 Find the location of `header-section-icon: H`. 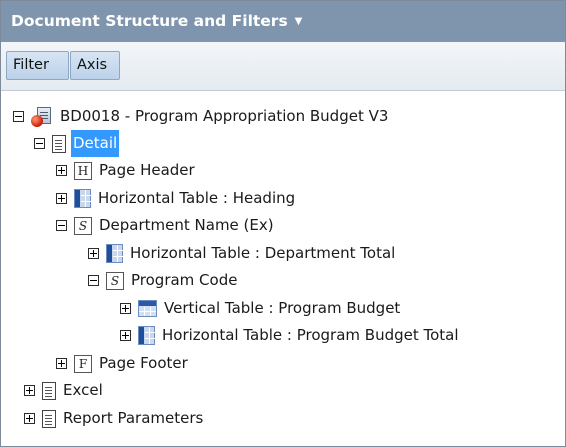

header-section-icon: H is located at coordinates (83, 170).